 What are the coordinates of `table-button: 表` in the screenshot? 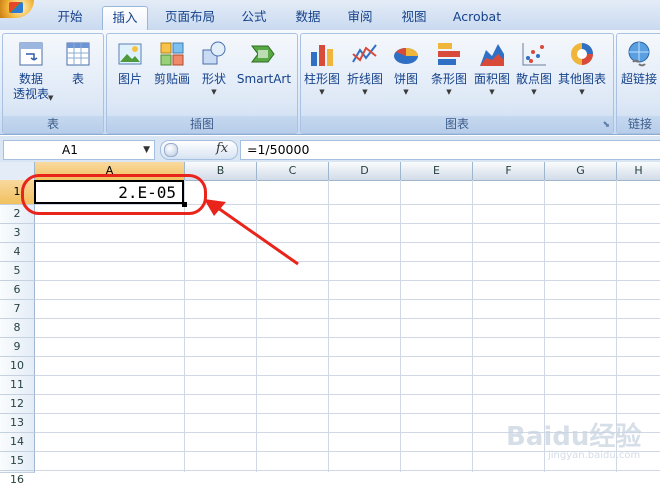 It's located at (78, 63).